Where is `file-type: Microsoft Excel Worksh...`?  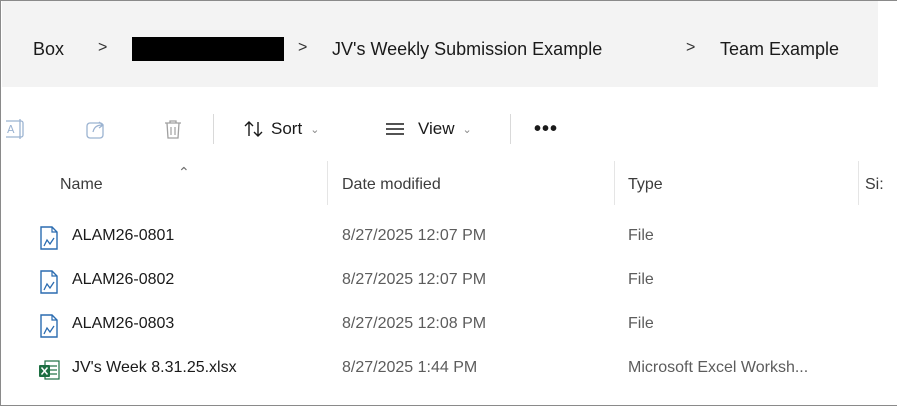
file-type: Microsoft Excel Worksh... is located at coordinates (718, 367).